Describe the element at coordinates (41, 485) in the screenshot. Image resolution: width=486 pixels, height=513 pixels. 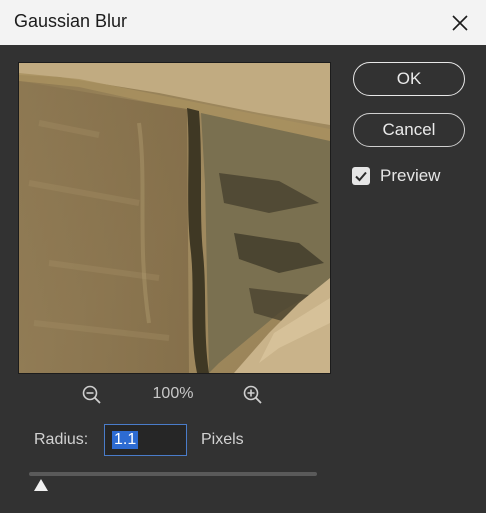
I see `radius-slider-thumb` at that location.